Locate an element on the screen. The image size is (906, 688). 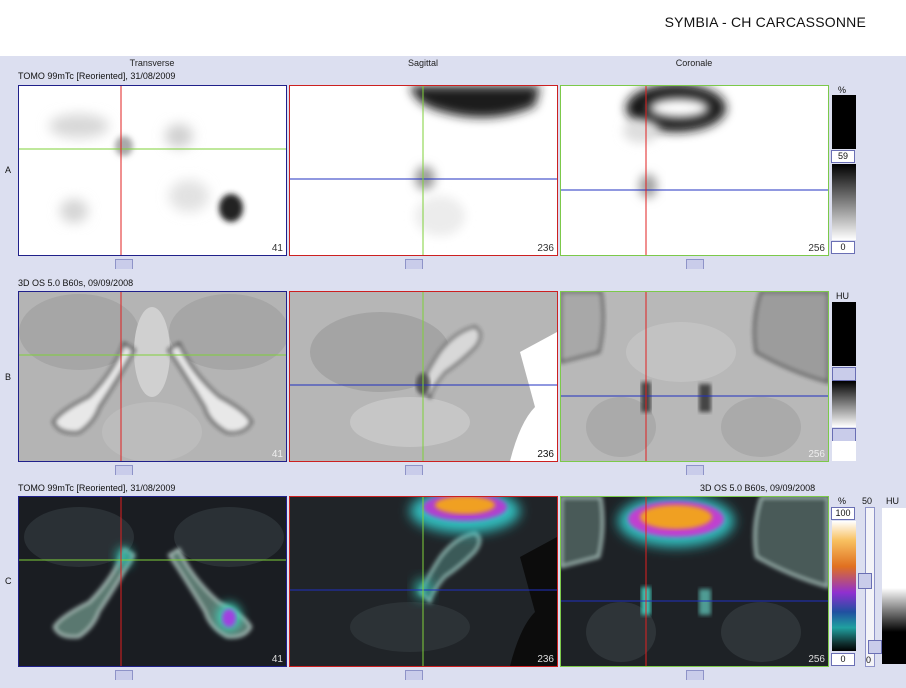
colorbar-b-bottom is located at coordinates (844, 451).